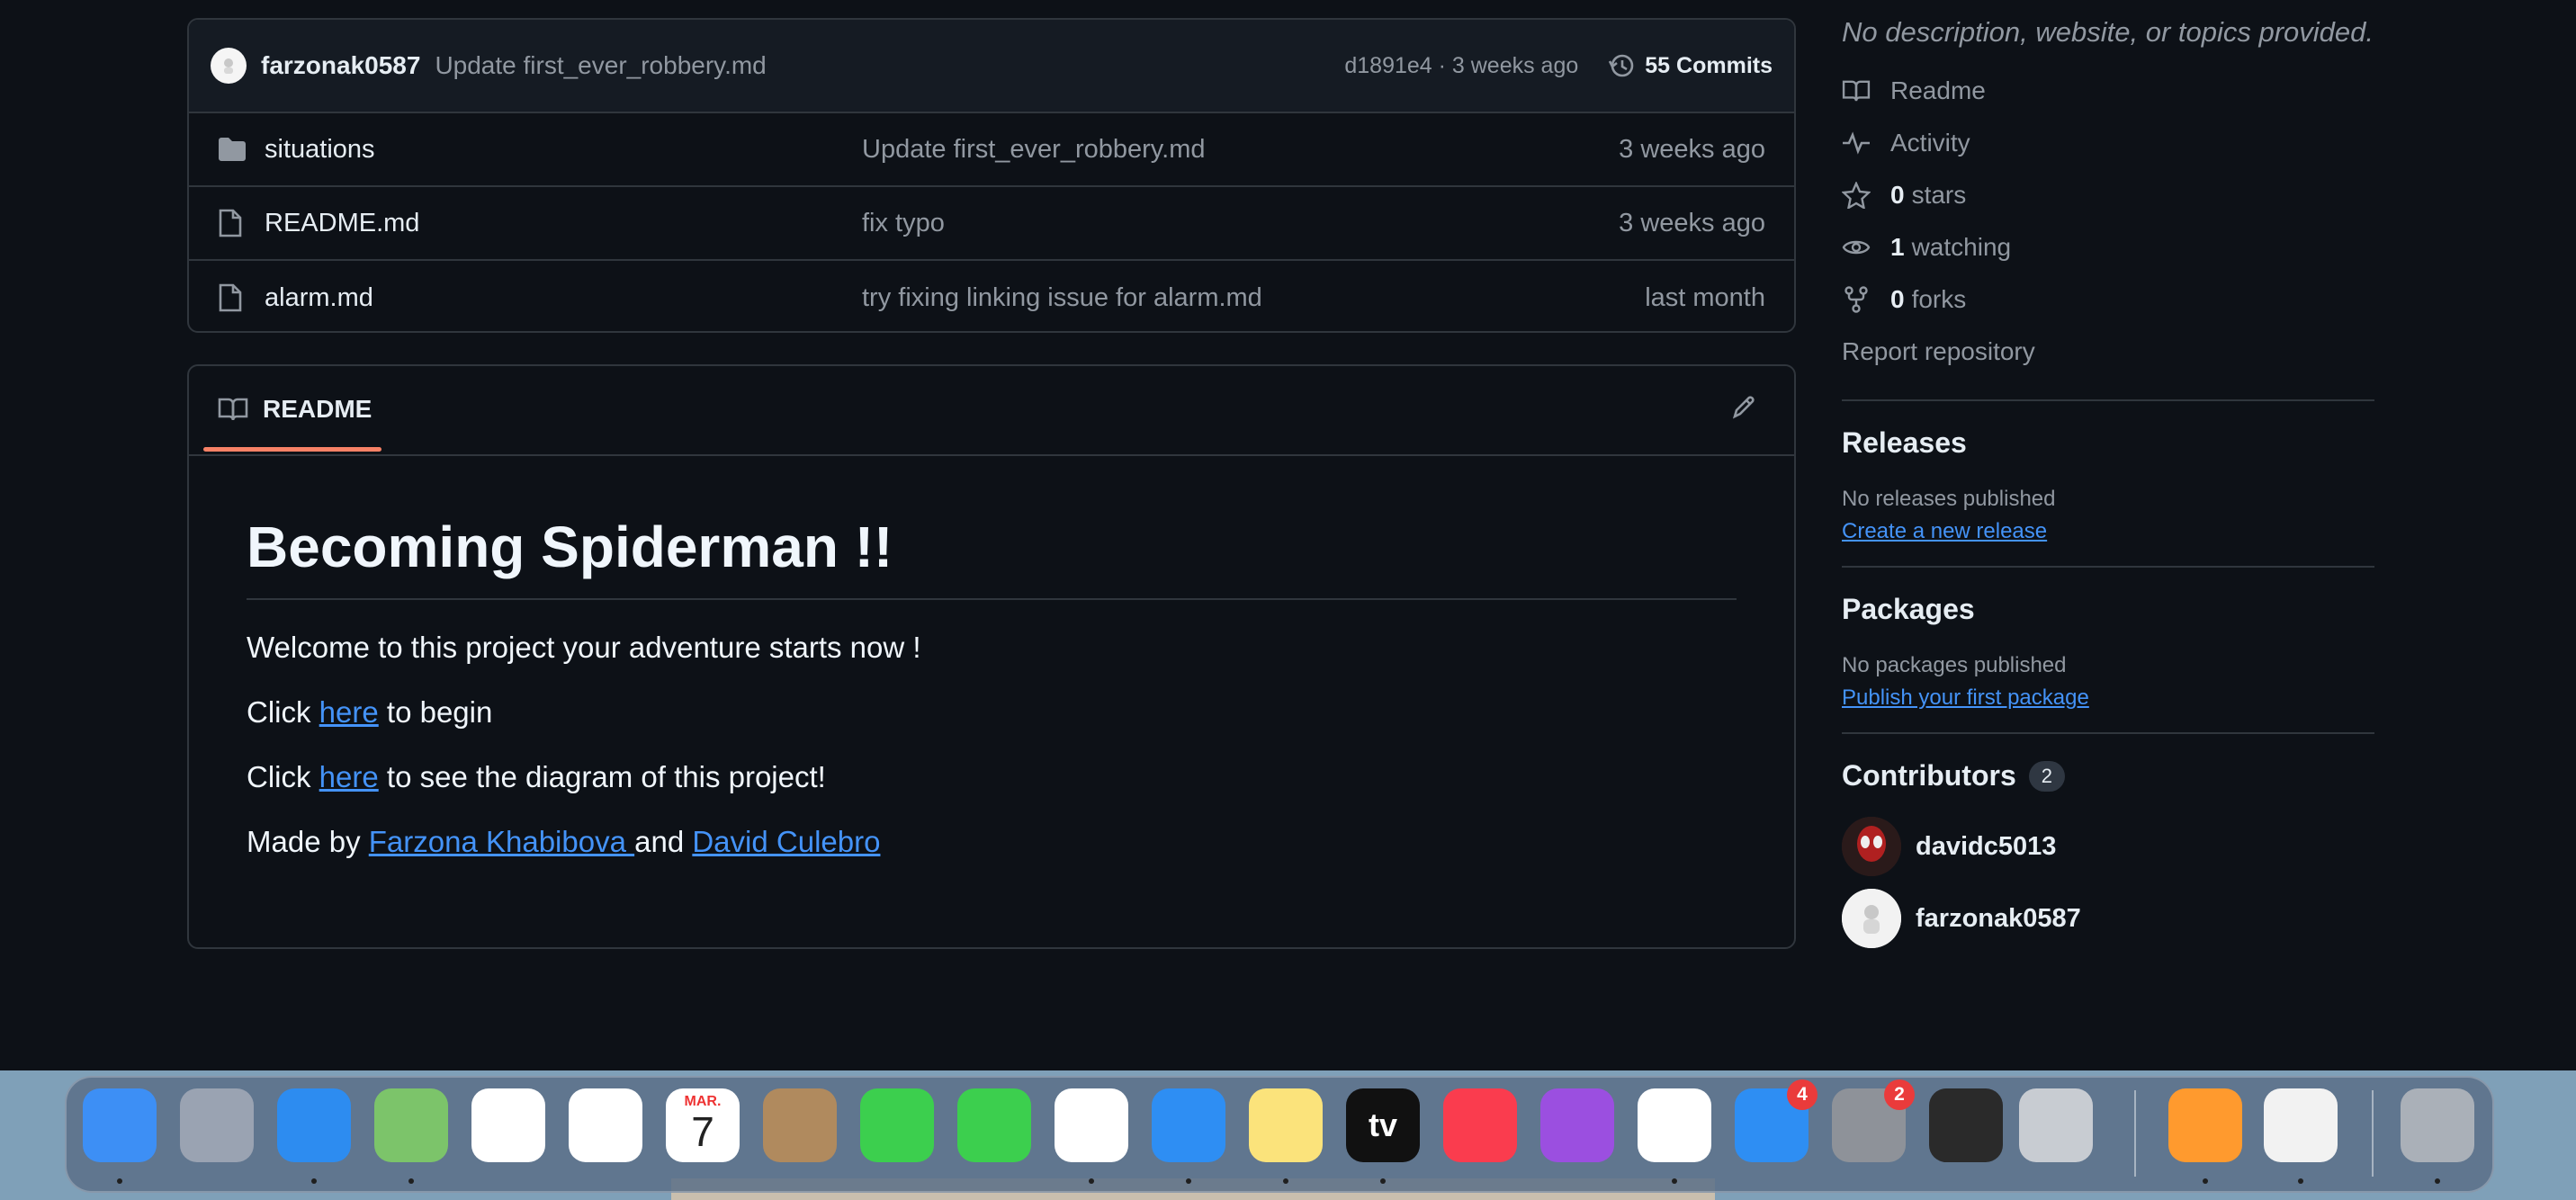 The height and width of the screenshot is (1200, 2576). Describe the element at coordinates (2301, 1125) in the screenshot. I see `script-editor-icon` at that location.